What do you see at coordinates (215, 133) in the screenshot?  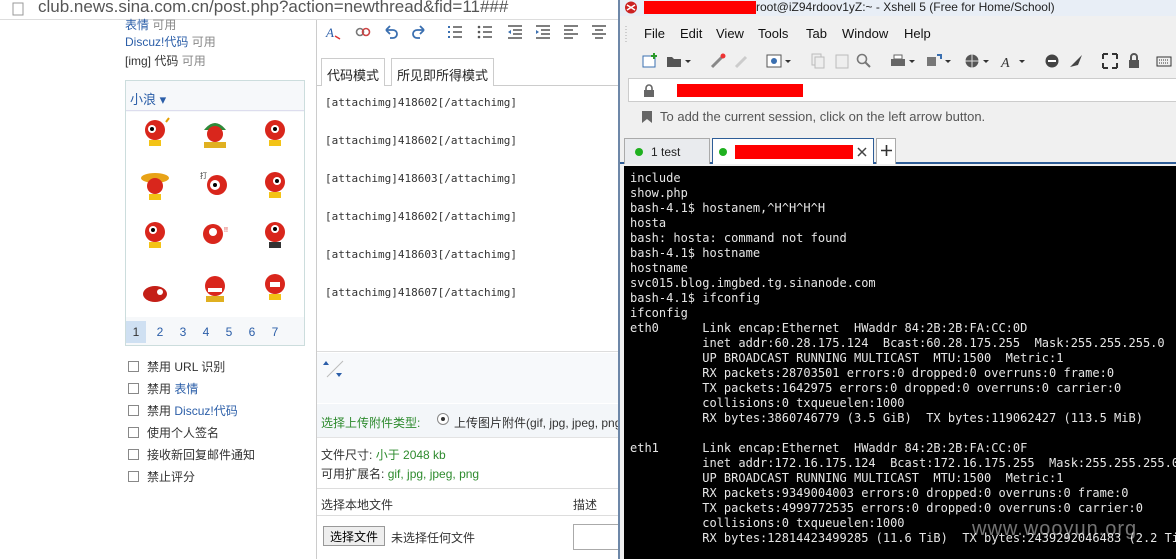 I see `smiley-soldier-icon` at bounding box center [215, 133].